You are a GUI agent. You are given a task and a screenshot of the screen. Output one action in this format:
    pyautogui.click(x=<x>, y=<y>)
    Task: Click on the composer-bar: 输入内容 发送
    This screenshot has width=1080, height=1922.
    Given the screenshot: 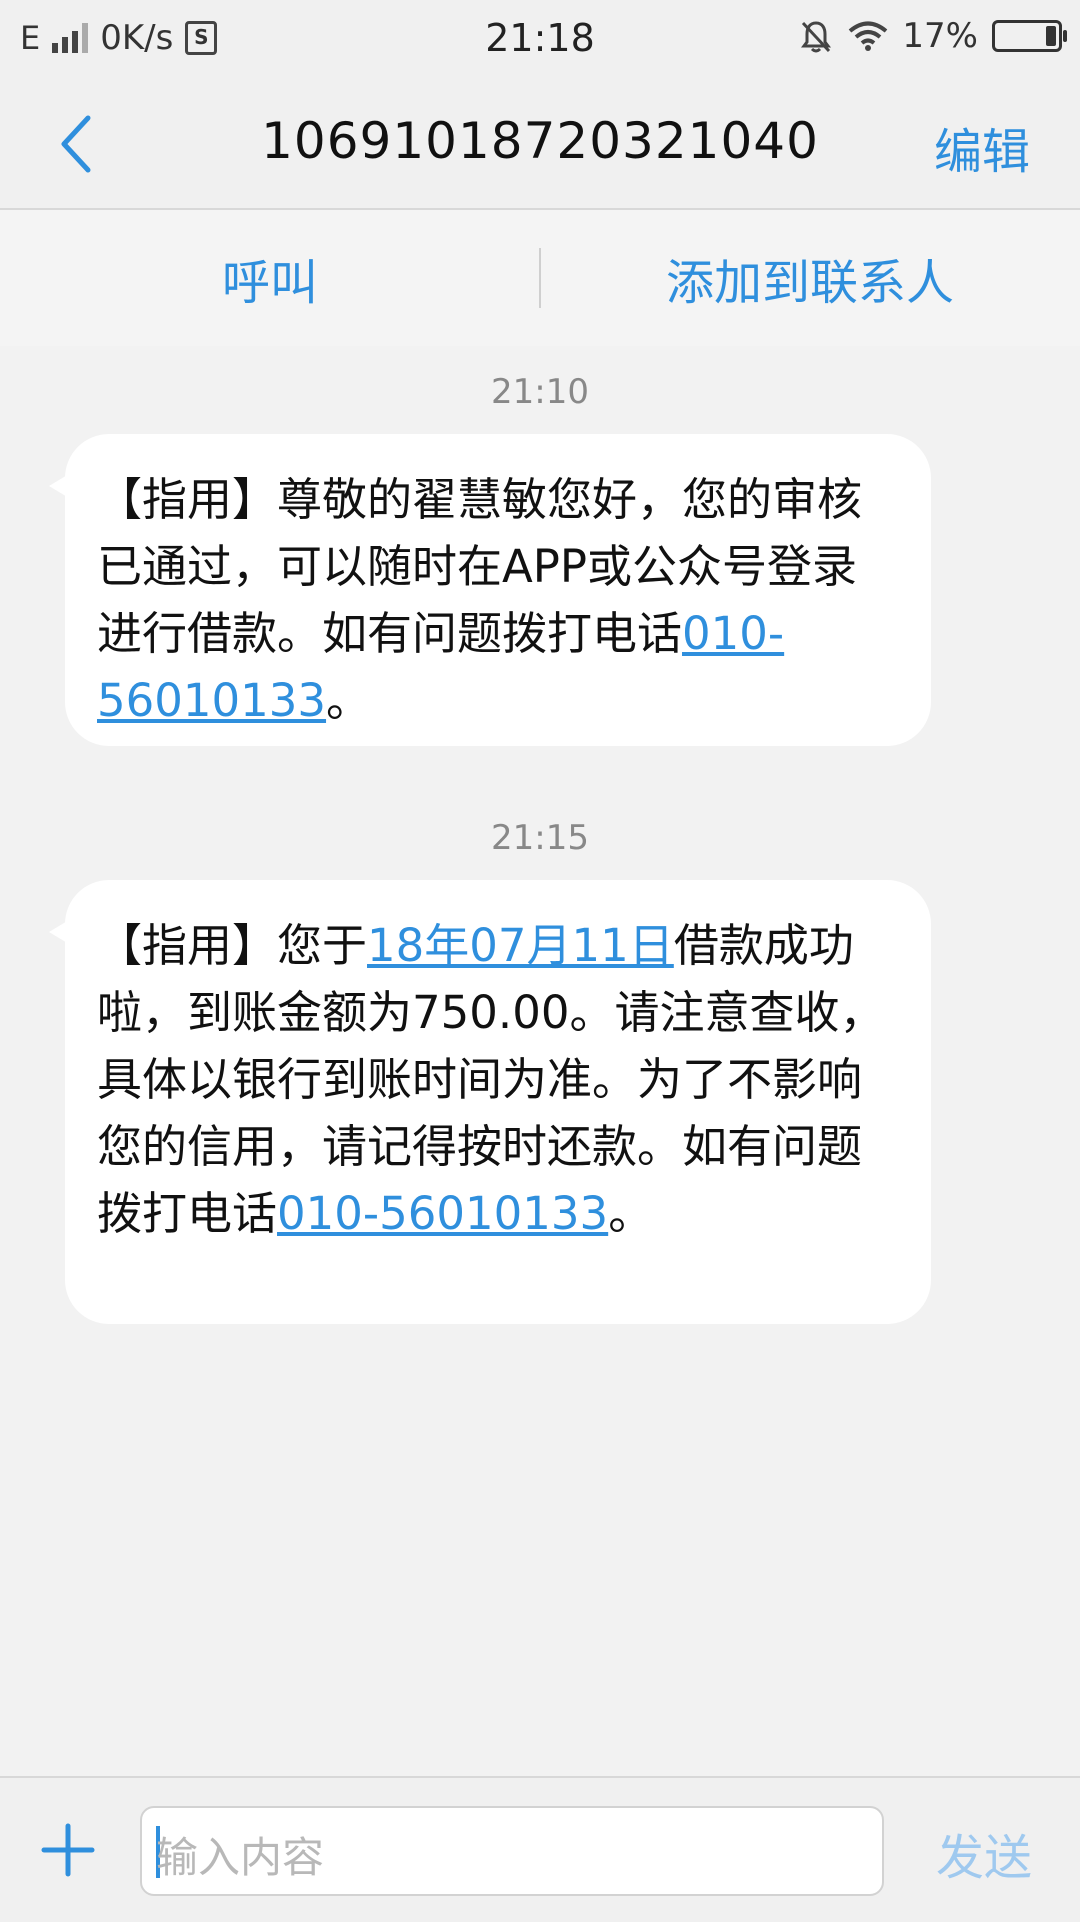 What is the action you would take?
    pyautogui.click(x=540, y=1849)
    